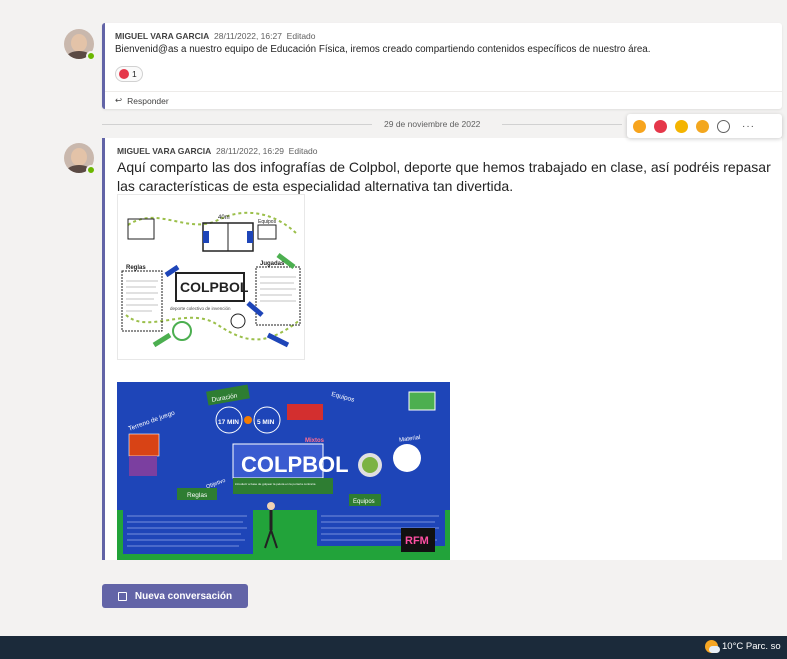 The image size is (787, 659). I want to click on infographic-2-time: 5 MIN, so click(266, 422).